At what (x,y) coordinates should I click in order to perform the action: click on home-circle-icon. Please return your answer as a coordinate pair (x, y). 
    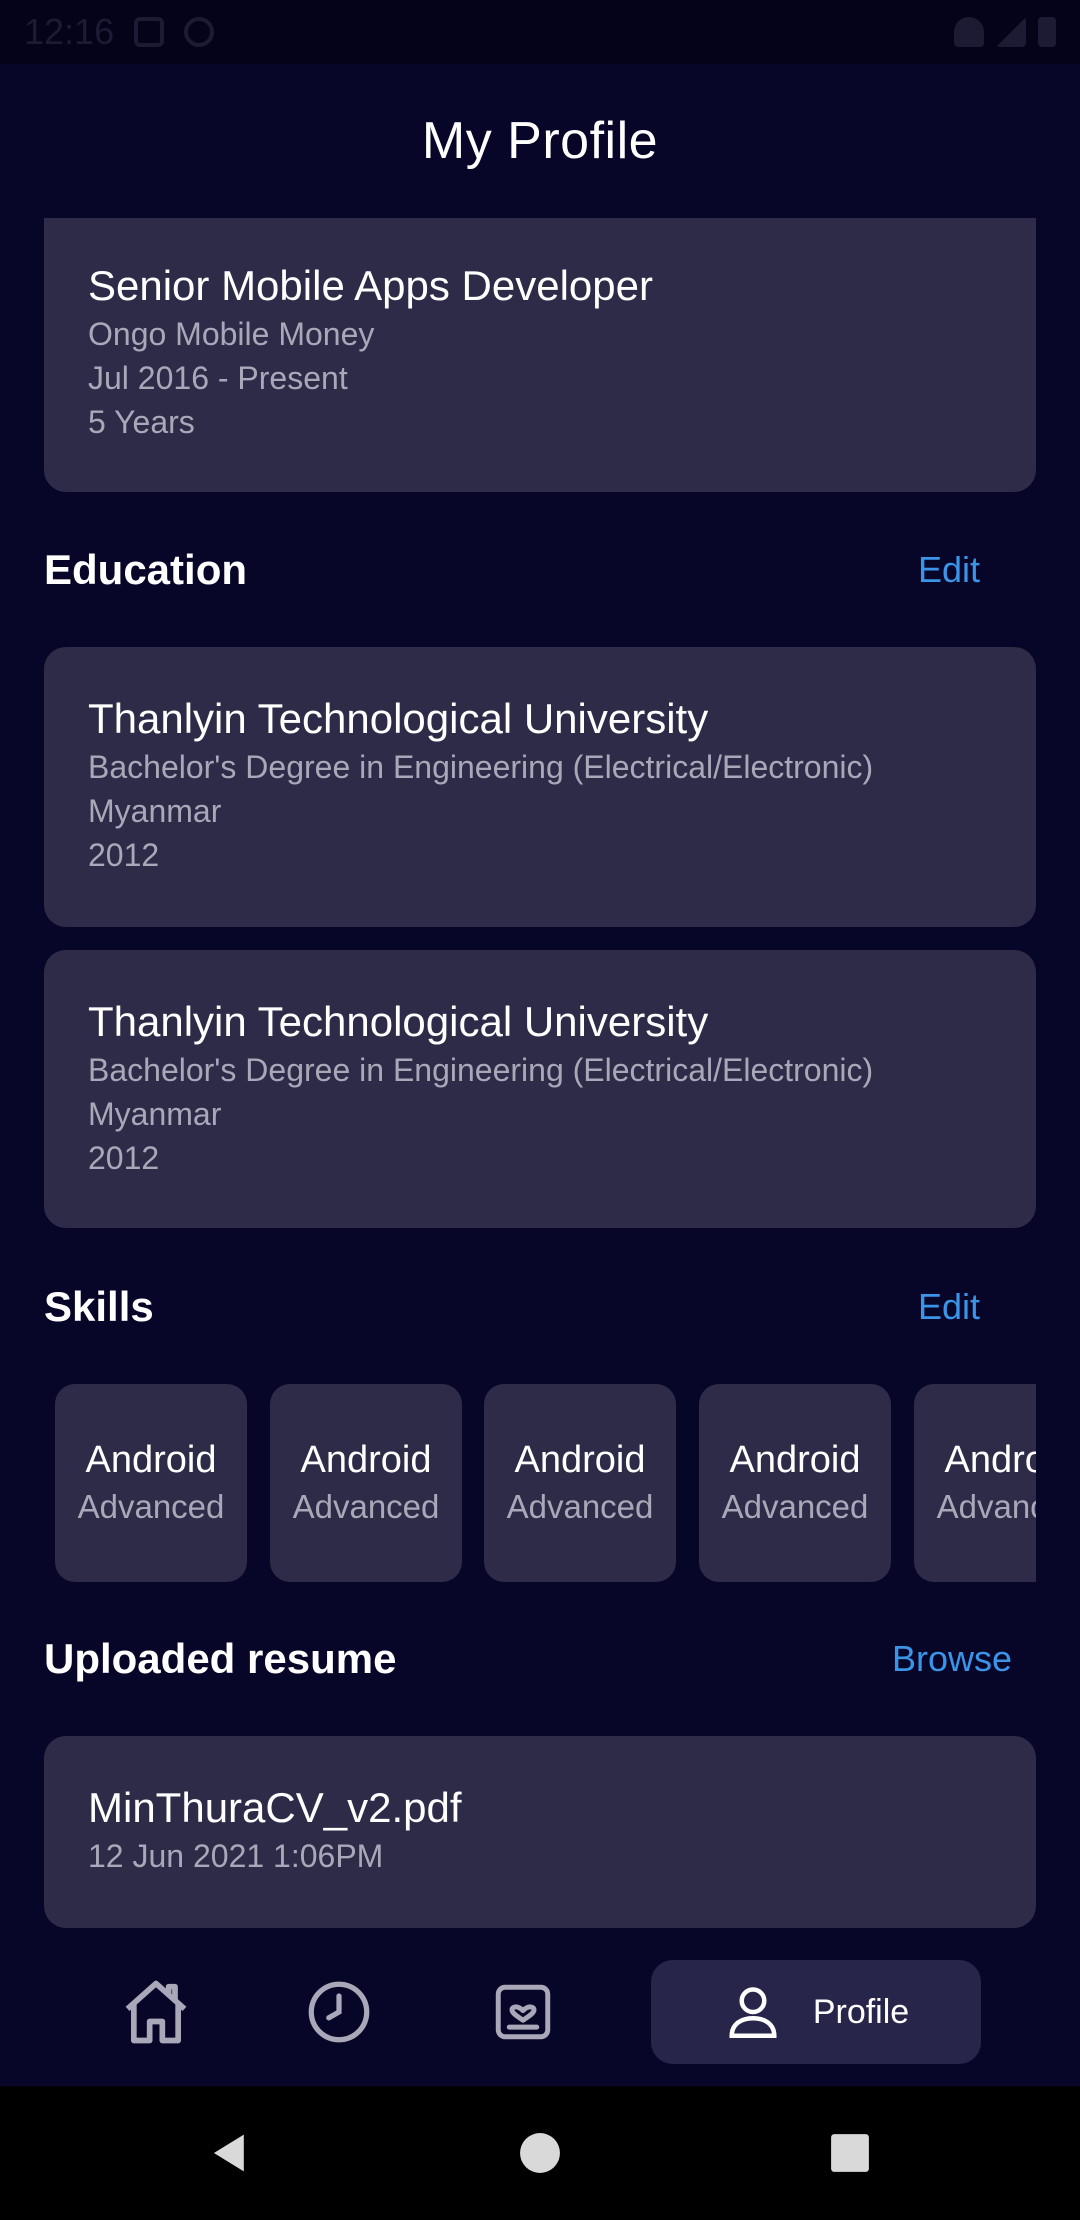
    Looking at the image, I should click on (540, 2153).